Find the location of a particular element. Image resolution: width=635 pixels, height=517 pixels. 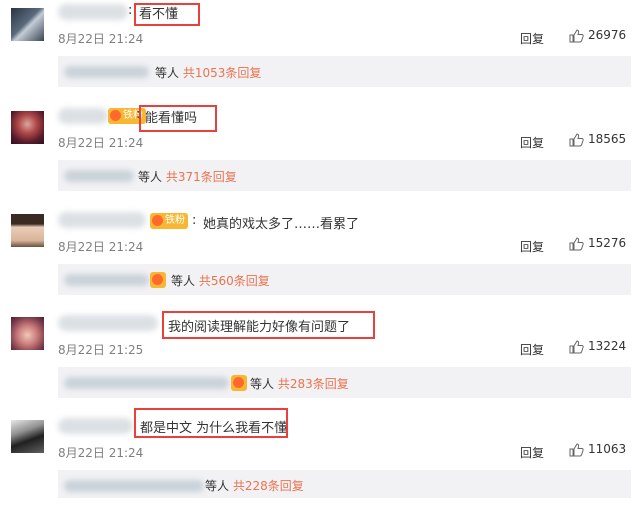

sub-replies-summary: 等人 共560条回复 is located at coordinates (220, 280).